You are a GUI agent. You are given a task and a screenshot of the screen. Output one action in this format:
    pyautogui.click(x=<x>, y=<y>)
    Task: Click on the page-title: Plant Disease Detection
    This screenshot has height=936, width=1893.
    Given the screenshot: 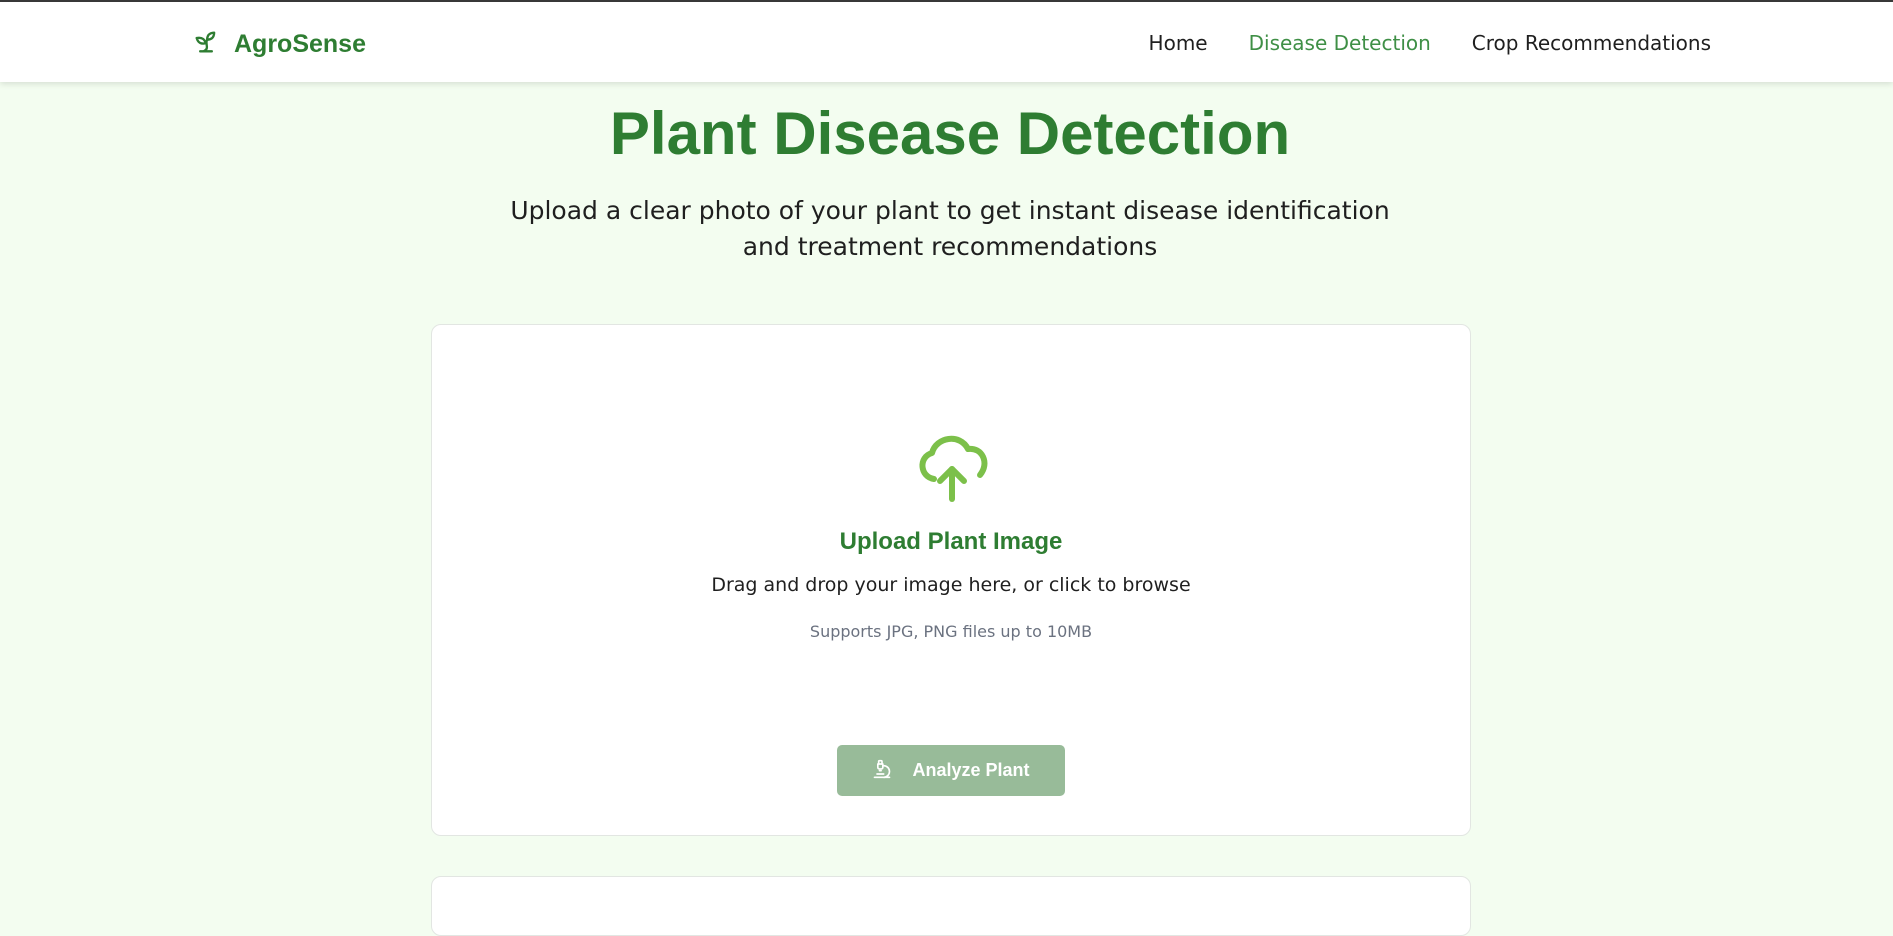 What is the action you would take?
    pyautogui.click(x=950, y=133)
    